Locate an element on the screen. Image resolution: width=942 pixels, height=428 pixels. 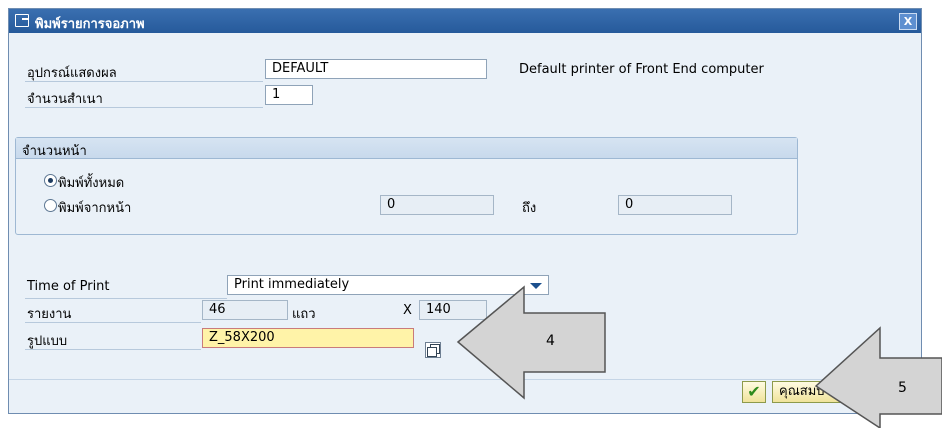
close-button: X is located at coordinates (908, 21).